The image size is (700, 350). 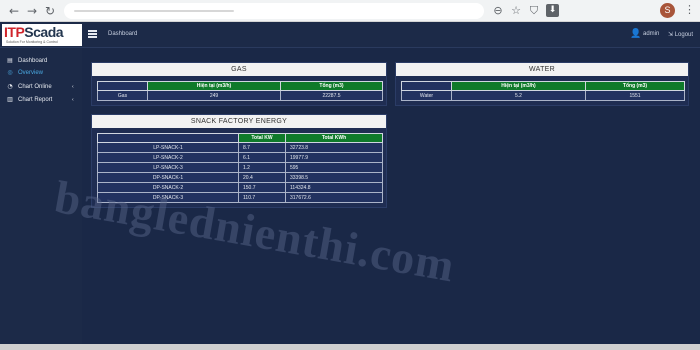 I want to click on dashboard-icon: ▤, so click(x=10, y=60).